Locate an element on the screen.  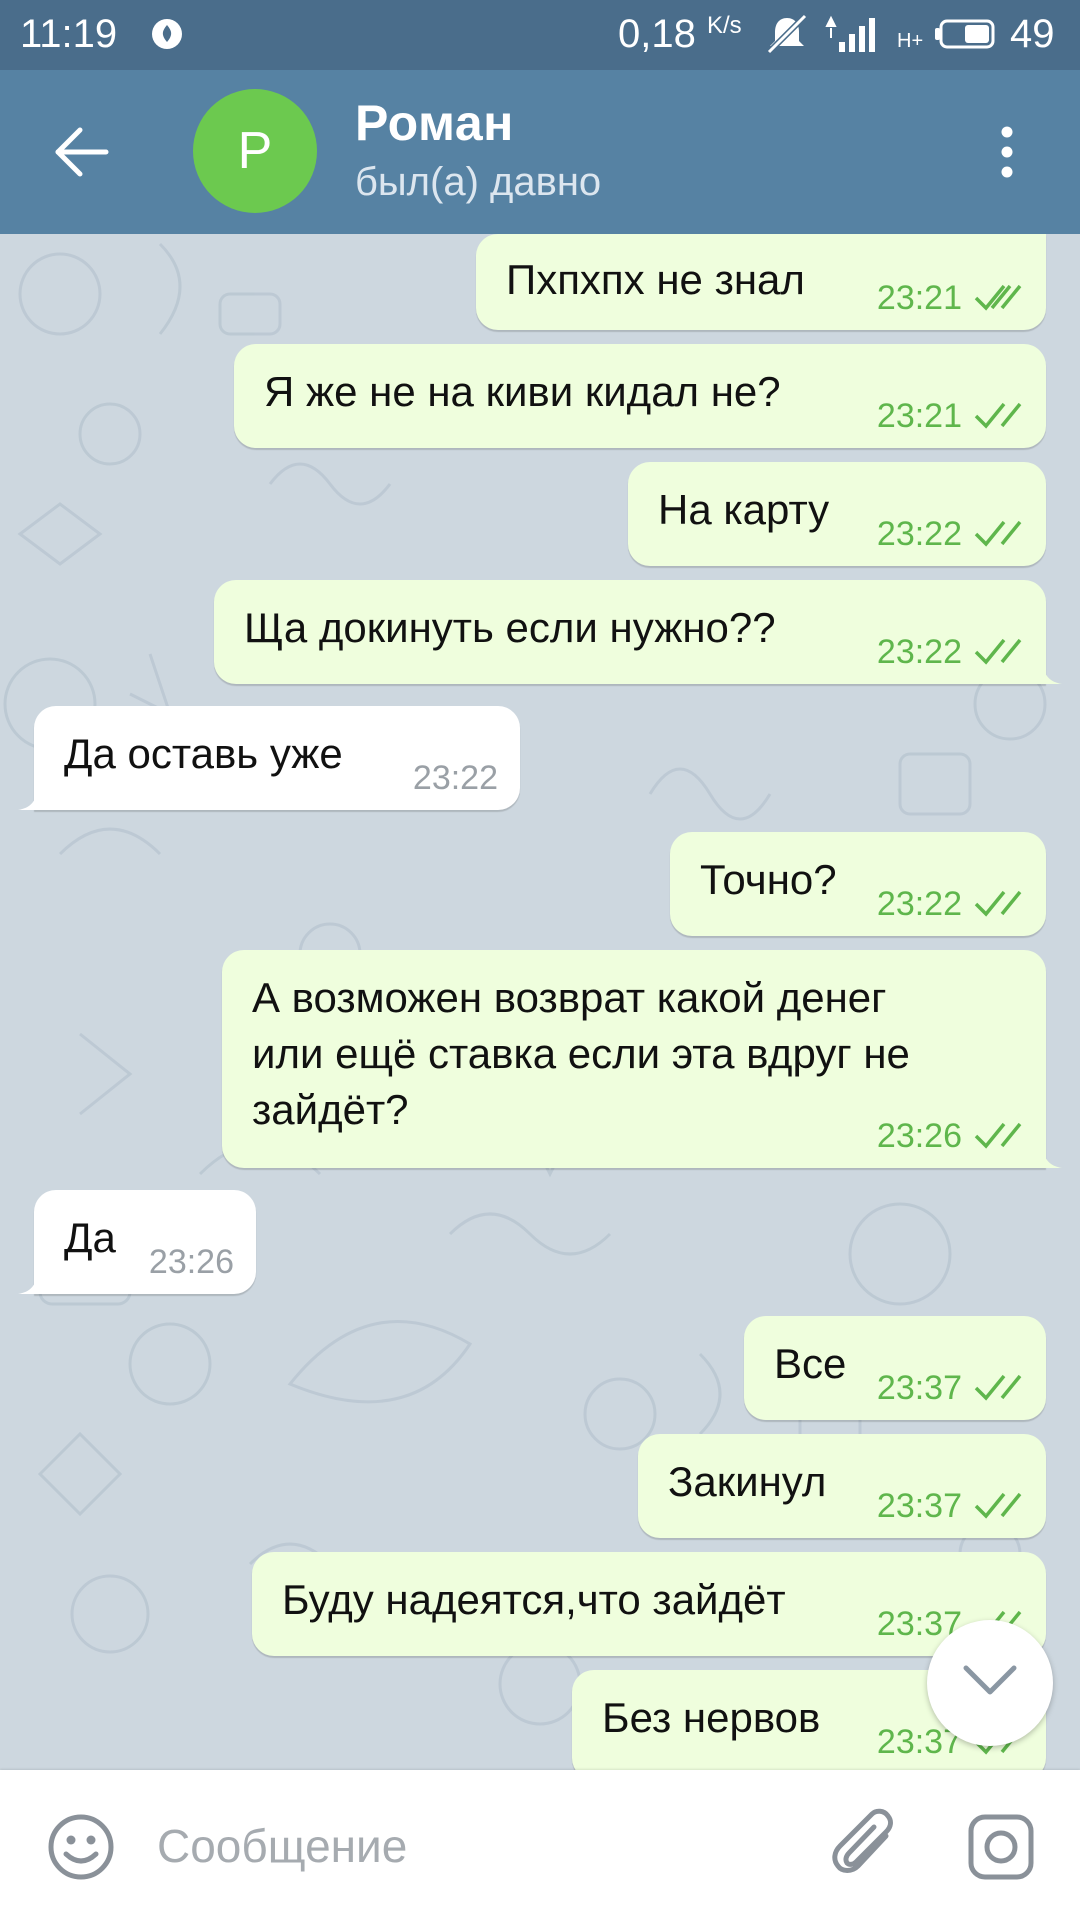
message-text-line: или ещё ставка если эта вдруг не is located at coordinates (581, 1053).